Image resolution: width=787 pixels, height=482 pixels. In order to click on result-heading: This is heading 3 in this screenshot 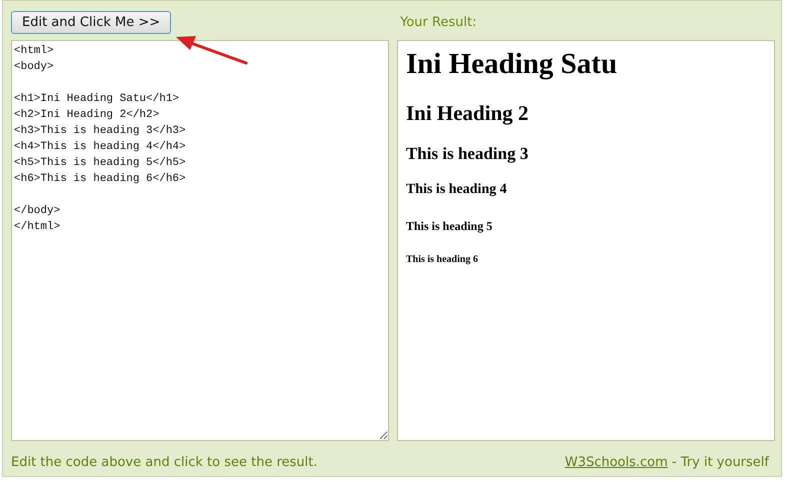, I will do `click(468, 154)`.